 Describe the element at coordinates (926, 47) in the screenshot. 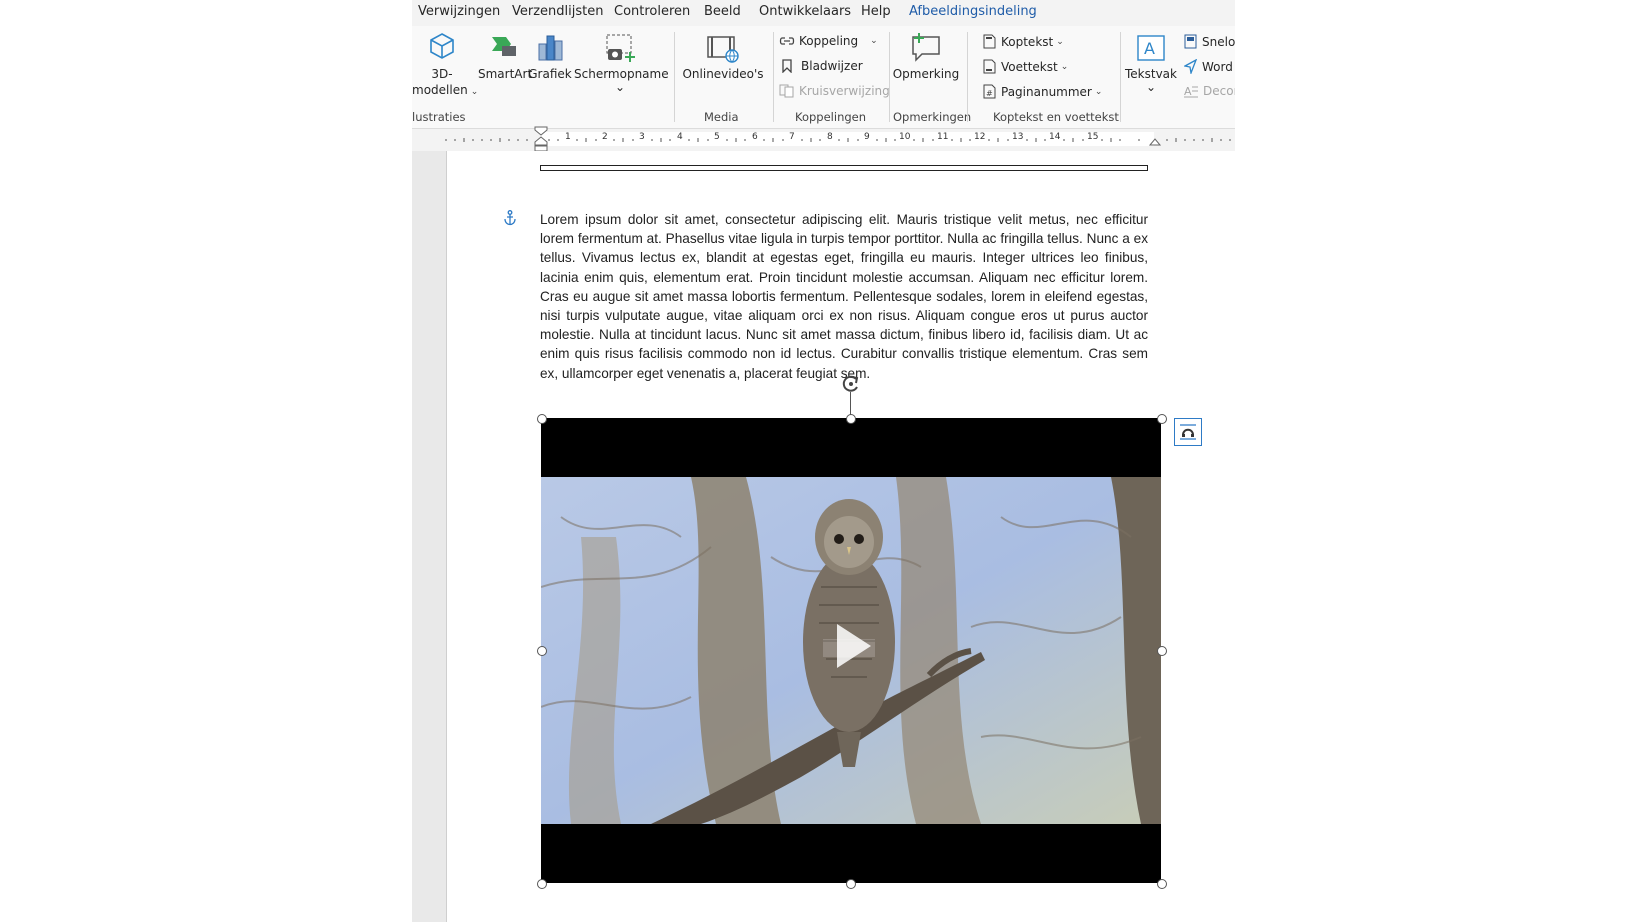

I see `comment-icon` at that location.